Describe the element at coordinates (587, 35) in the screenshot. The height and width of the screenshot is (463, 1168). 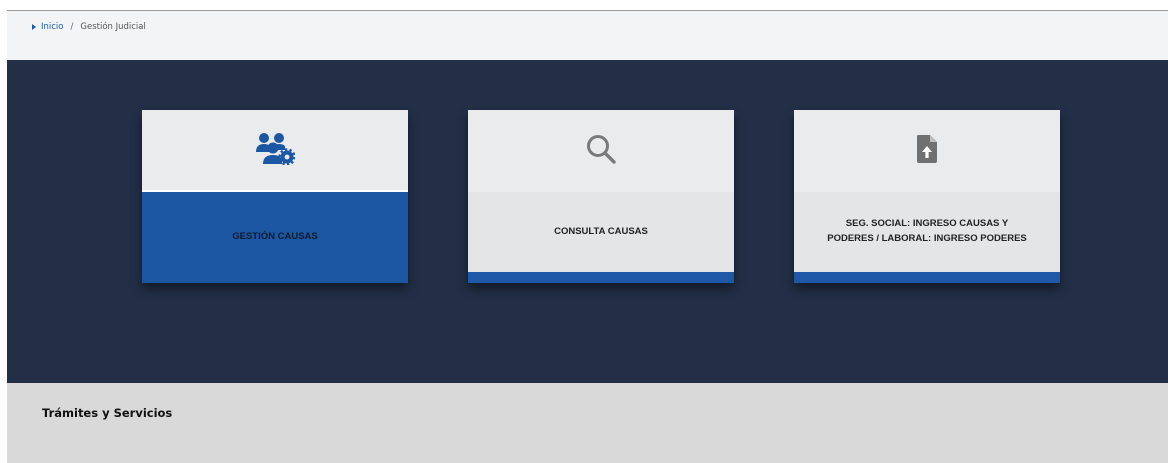
I see `breadcrumb-bar: Inicio / Gestión Judicial` at that location.